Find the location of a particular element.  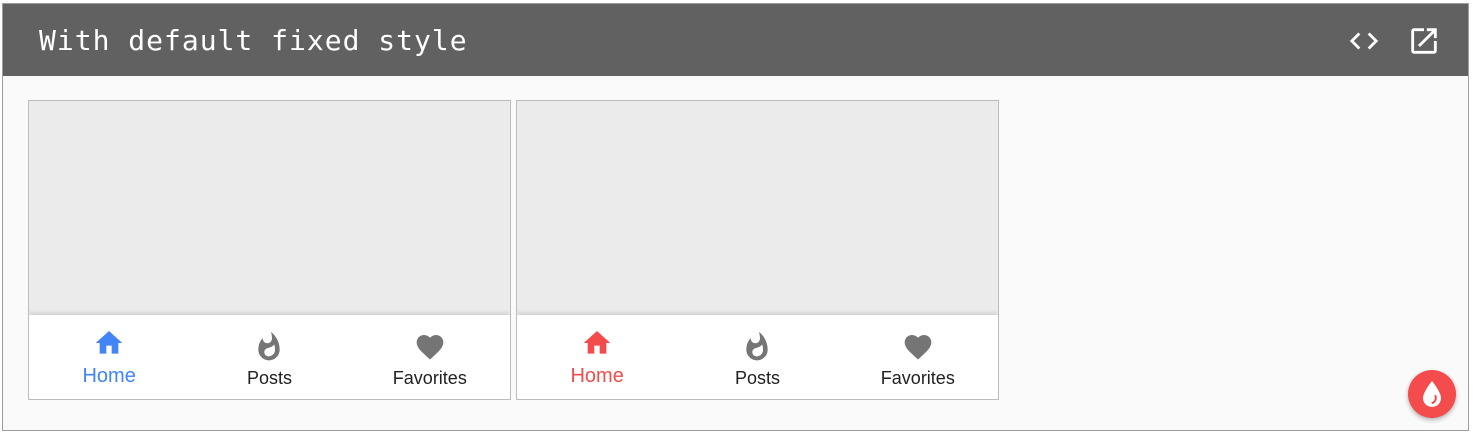

view-code-button is located at coordinates (1364, 41).